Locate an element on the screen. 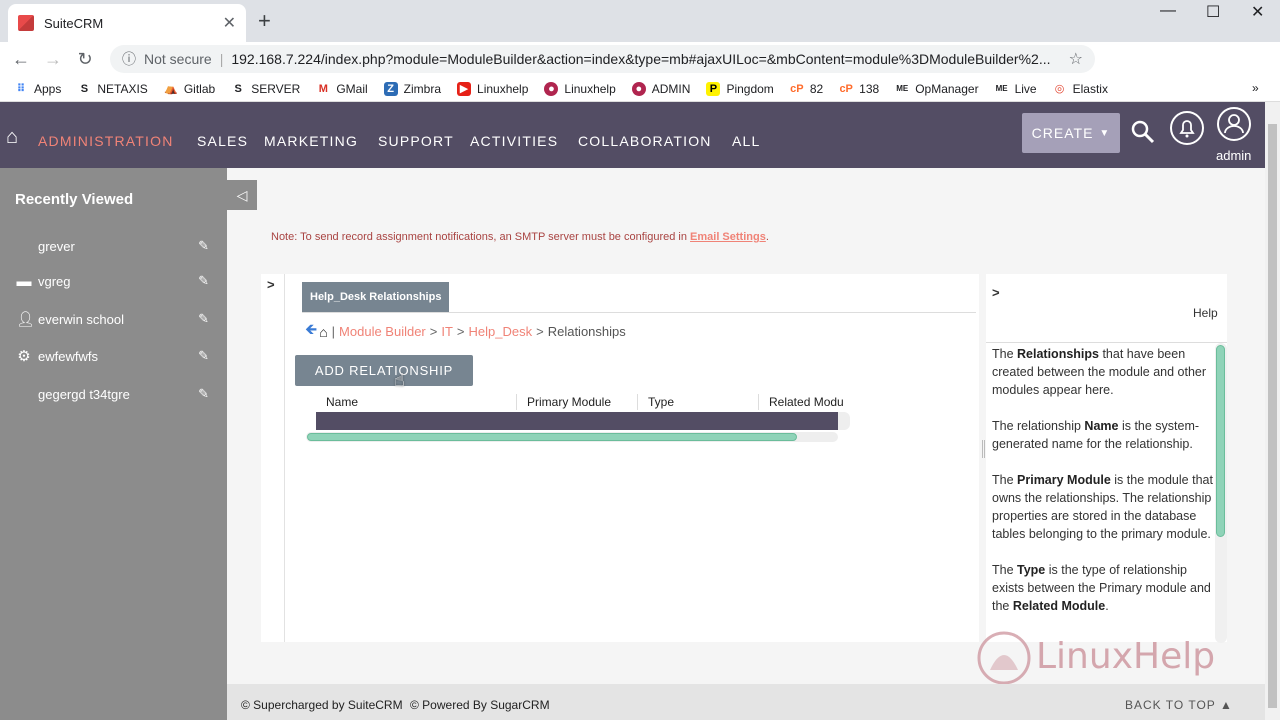 The width and height of the screenshot is (1280, 720). expand-tree-icon: > is located at coordinates (271, 284).